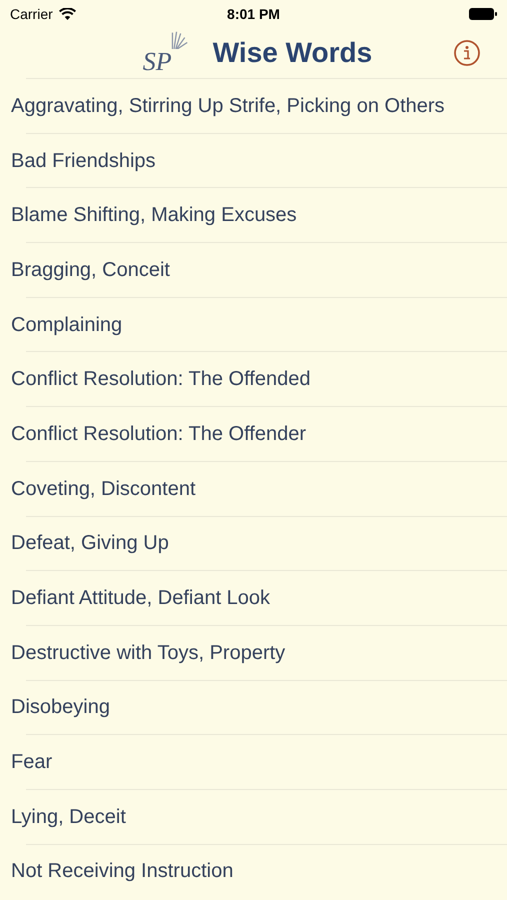 The width and height of the screenshot is (507, 900). I want to click on topic-item: Blame Shifting, Making Excuses, so click(154, 215).